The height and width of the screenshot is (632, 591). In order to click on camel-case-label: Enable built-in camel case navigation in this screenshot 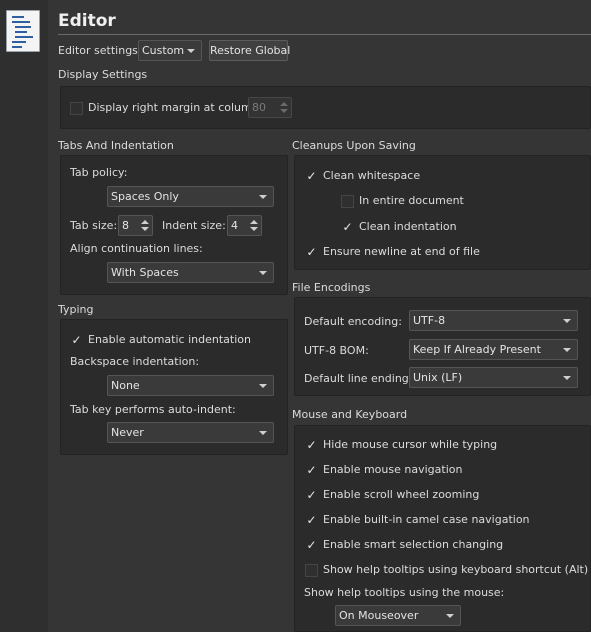, I will do `click(426, 519)`.